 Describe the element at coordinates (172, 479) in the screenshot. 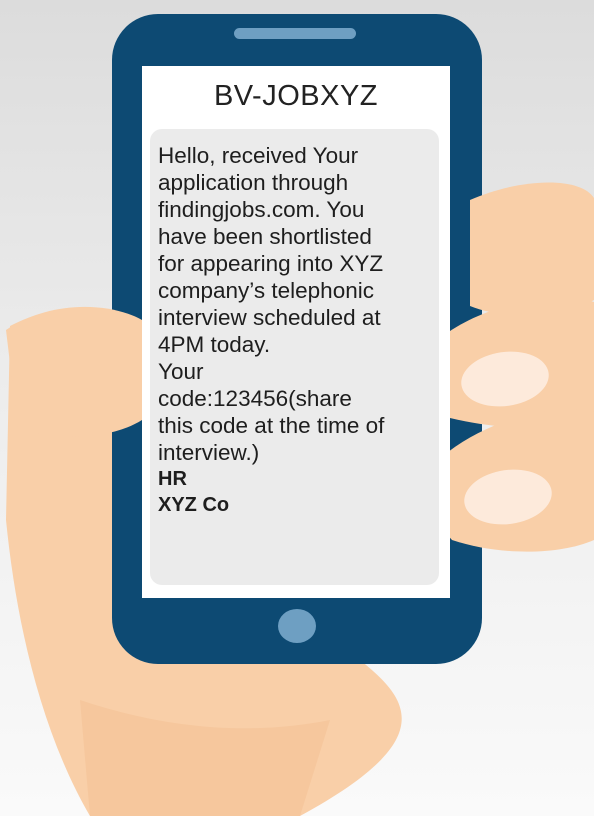

I see `signature-line: HR` at that location.